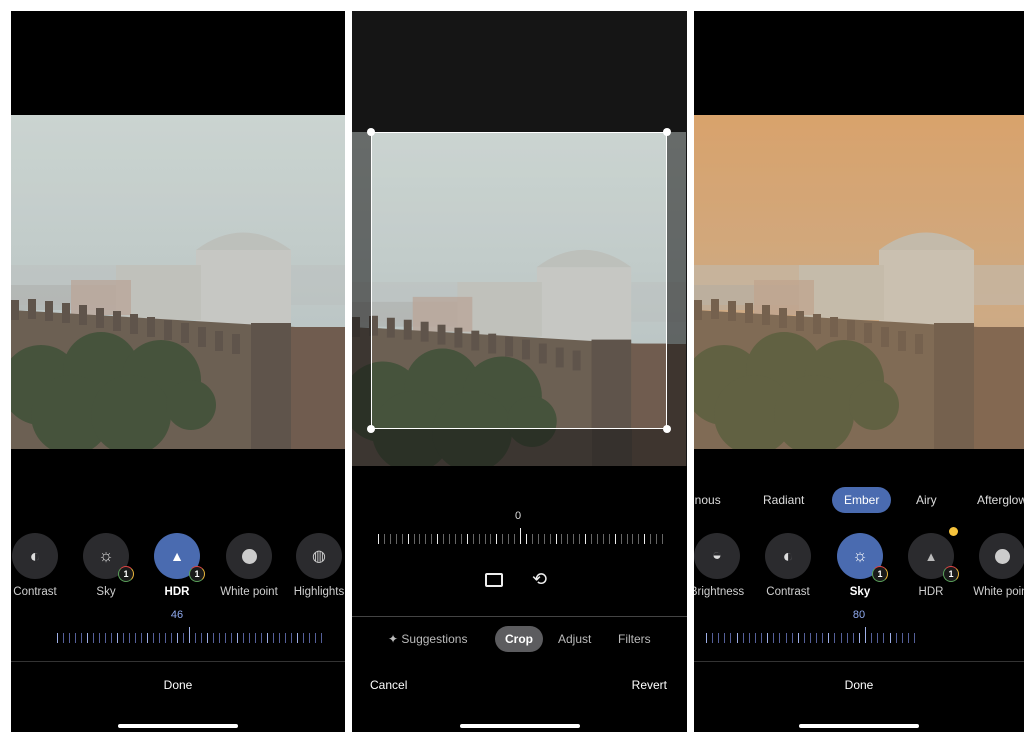  Describe the element at coordinates (427, 639) in the screenshot. I see `tab-suggestions: ✦ Suggestions` at that location.